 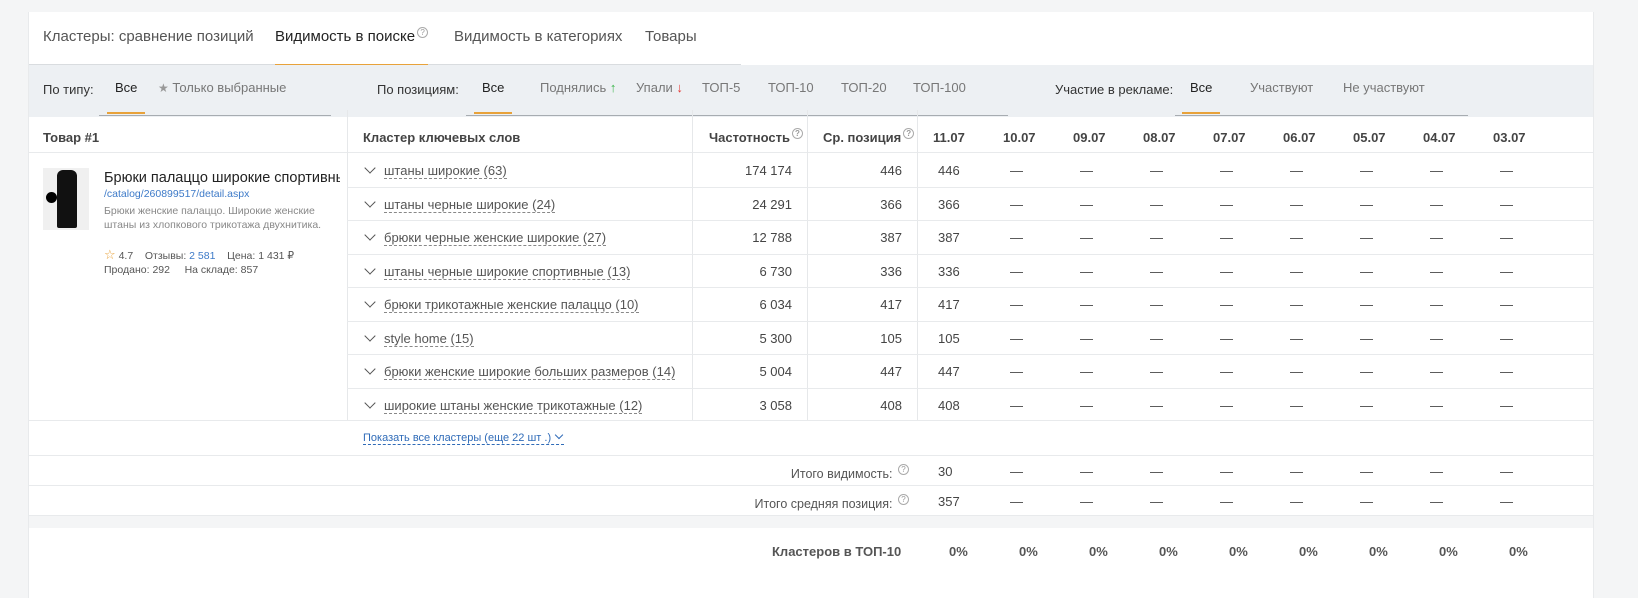 What do you see at coordinates (949, 304) in the screenshot?
I see `cluster-date-position: 417` at bounding box center [949, 304].